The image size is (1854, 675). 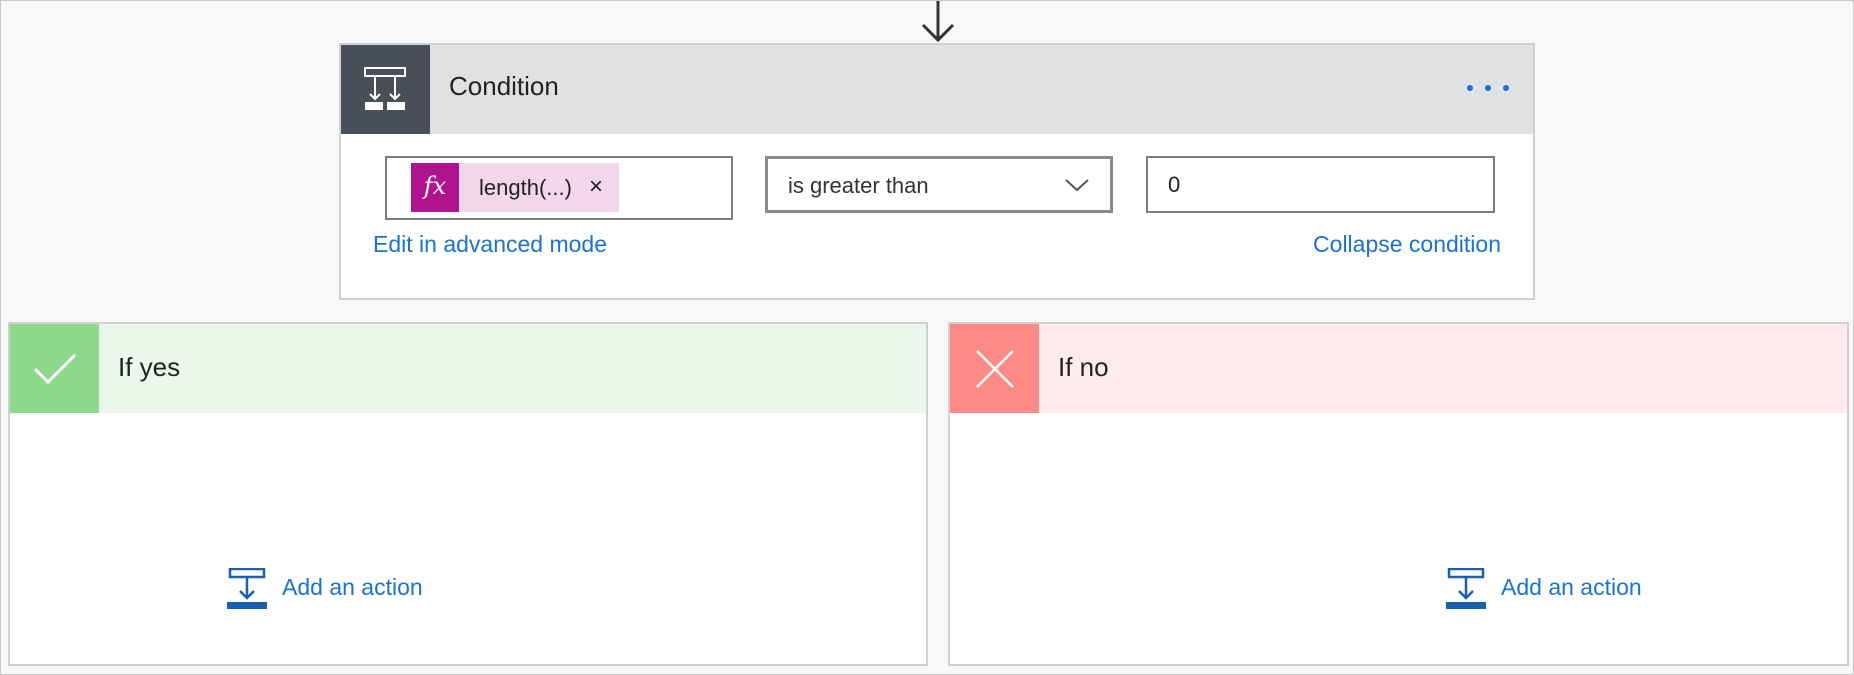 What do you see at coordinates (385, 89) in the screenshot?
I see `condition-icon` at bounding box center [385, 89].